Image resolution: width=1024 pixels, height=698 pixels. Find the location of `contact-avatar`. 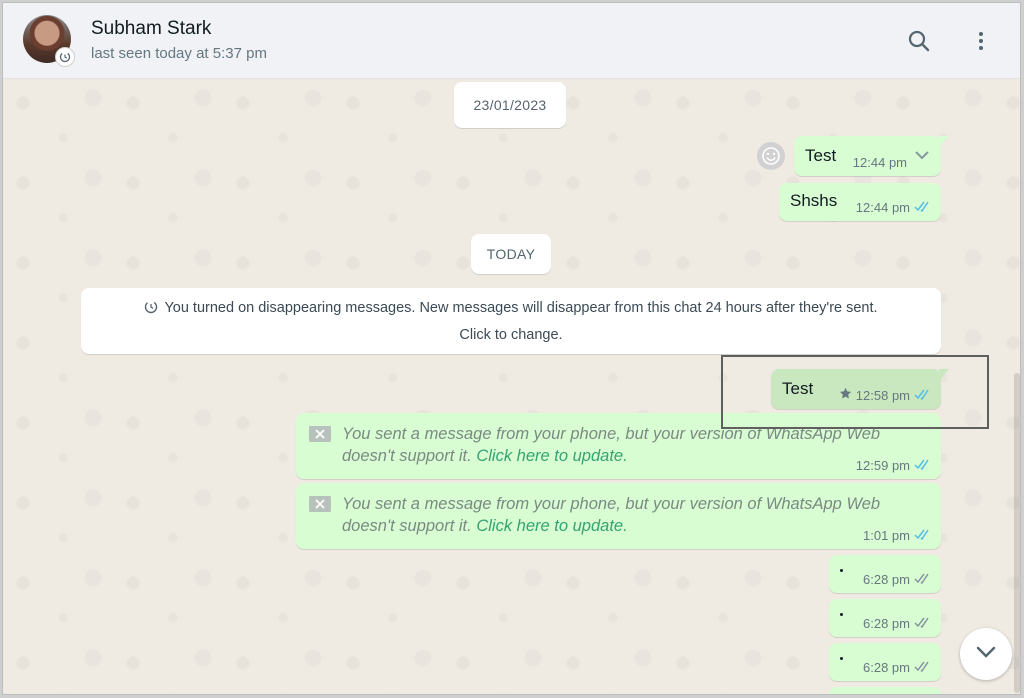

contact-avatar is located at coordinates (49, 41).